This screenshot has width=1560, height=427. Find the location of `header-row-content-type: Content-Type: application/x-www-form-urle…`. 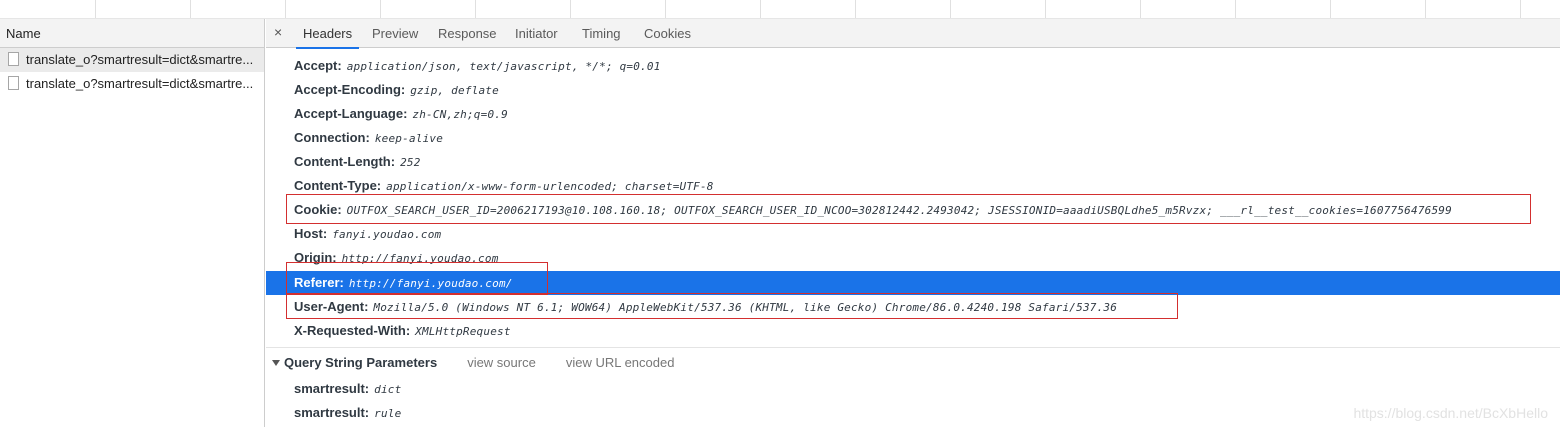

header-row-content-type: Content-Type: application/x-www-form-urle… is located at coordinates (913, 186).